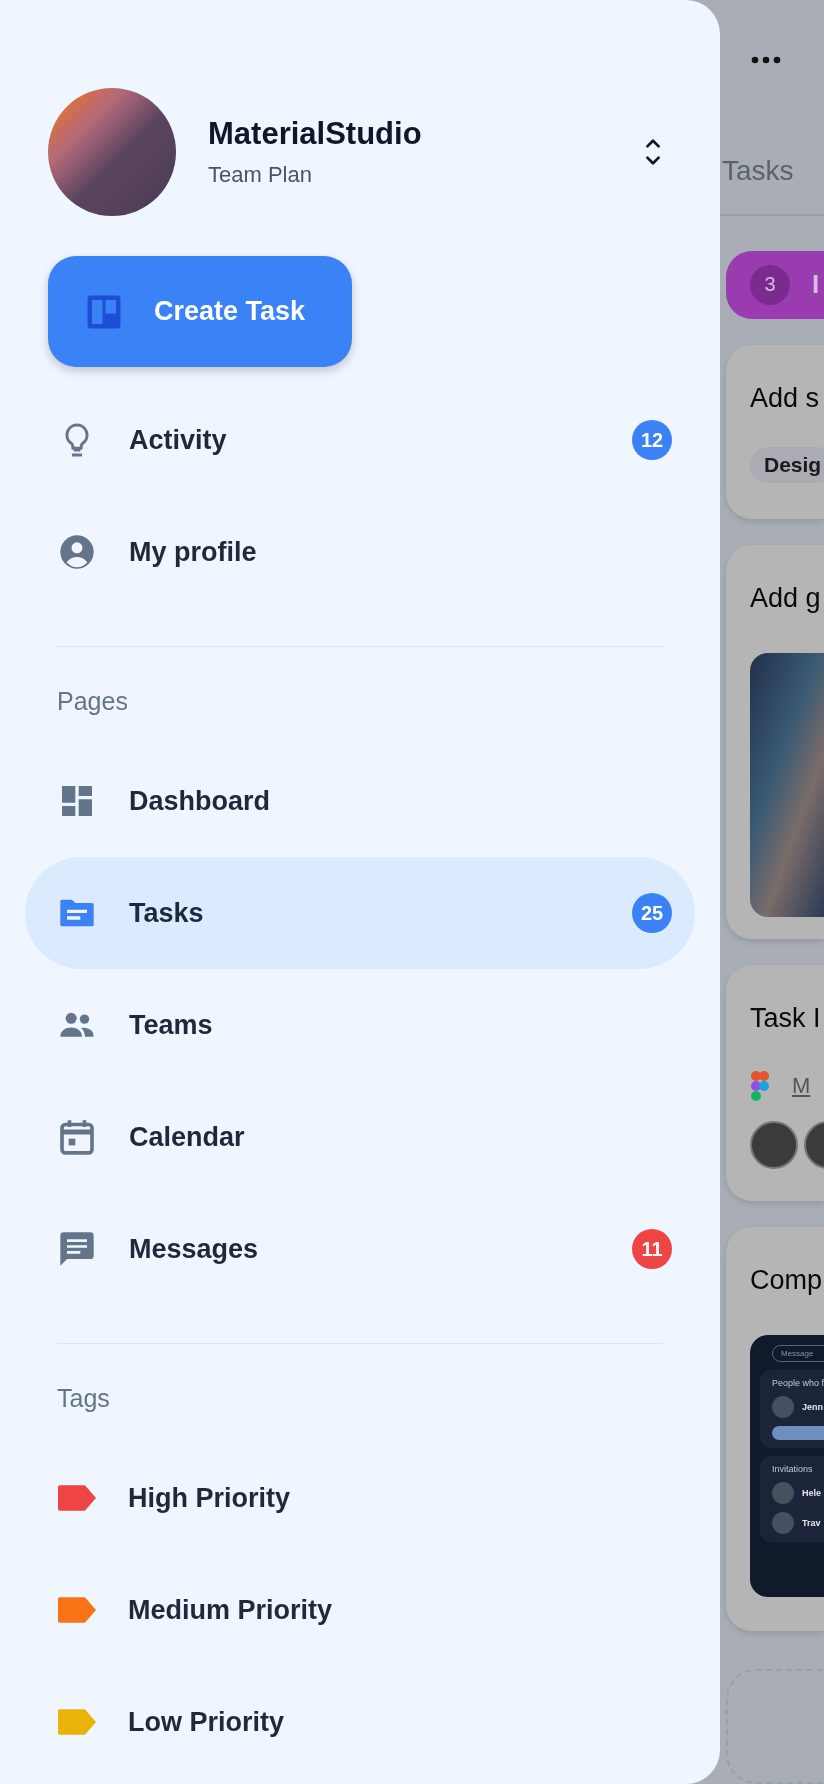 The height and width of the screenshot is (1784, 824). I want to click on tag-item: Low Priority, so click(360, 1722).